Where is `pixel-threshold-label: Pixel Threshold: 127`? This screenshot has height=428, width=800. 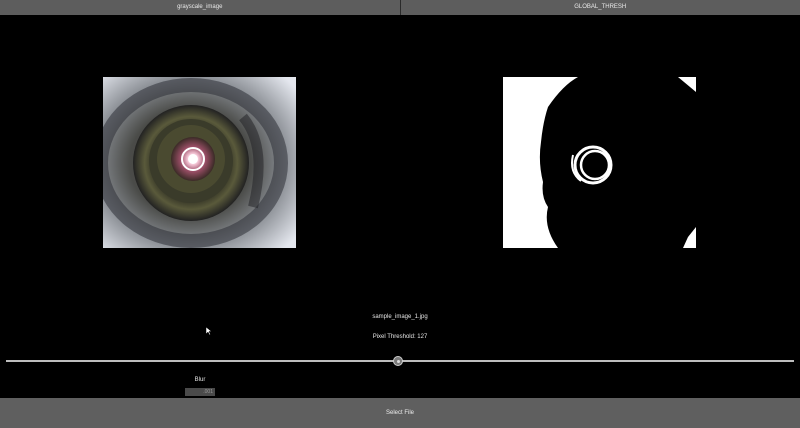 pixel-threshold-label: Pixel Threshold: 127 is located at coordinates (400, 337).